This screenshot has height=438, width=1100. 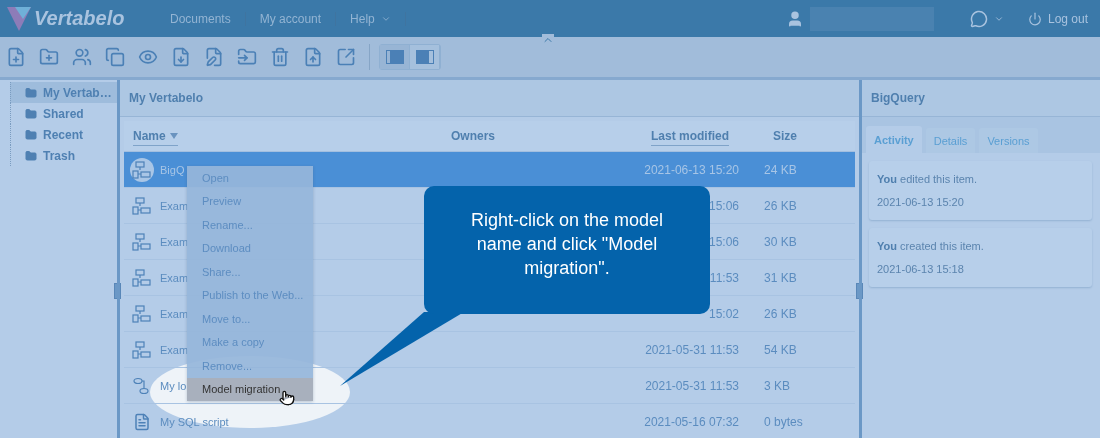 I want to click on column-header: Size, so click(x=785, y=136).